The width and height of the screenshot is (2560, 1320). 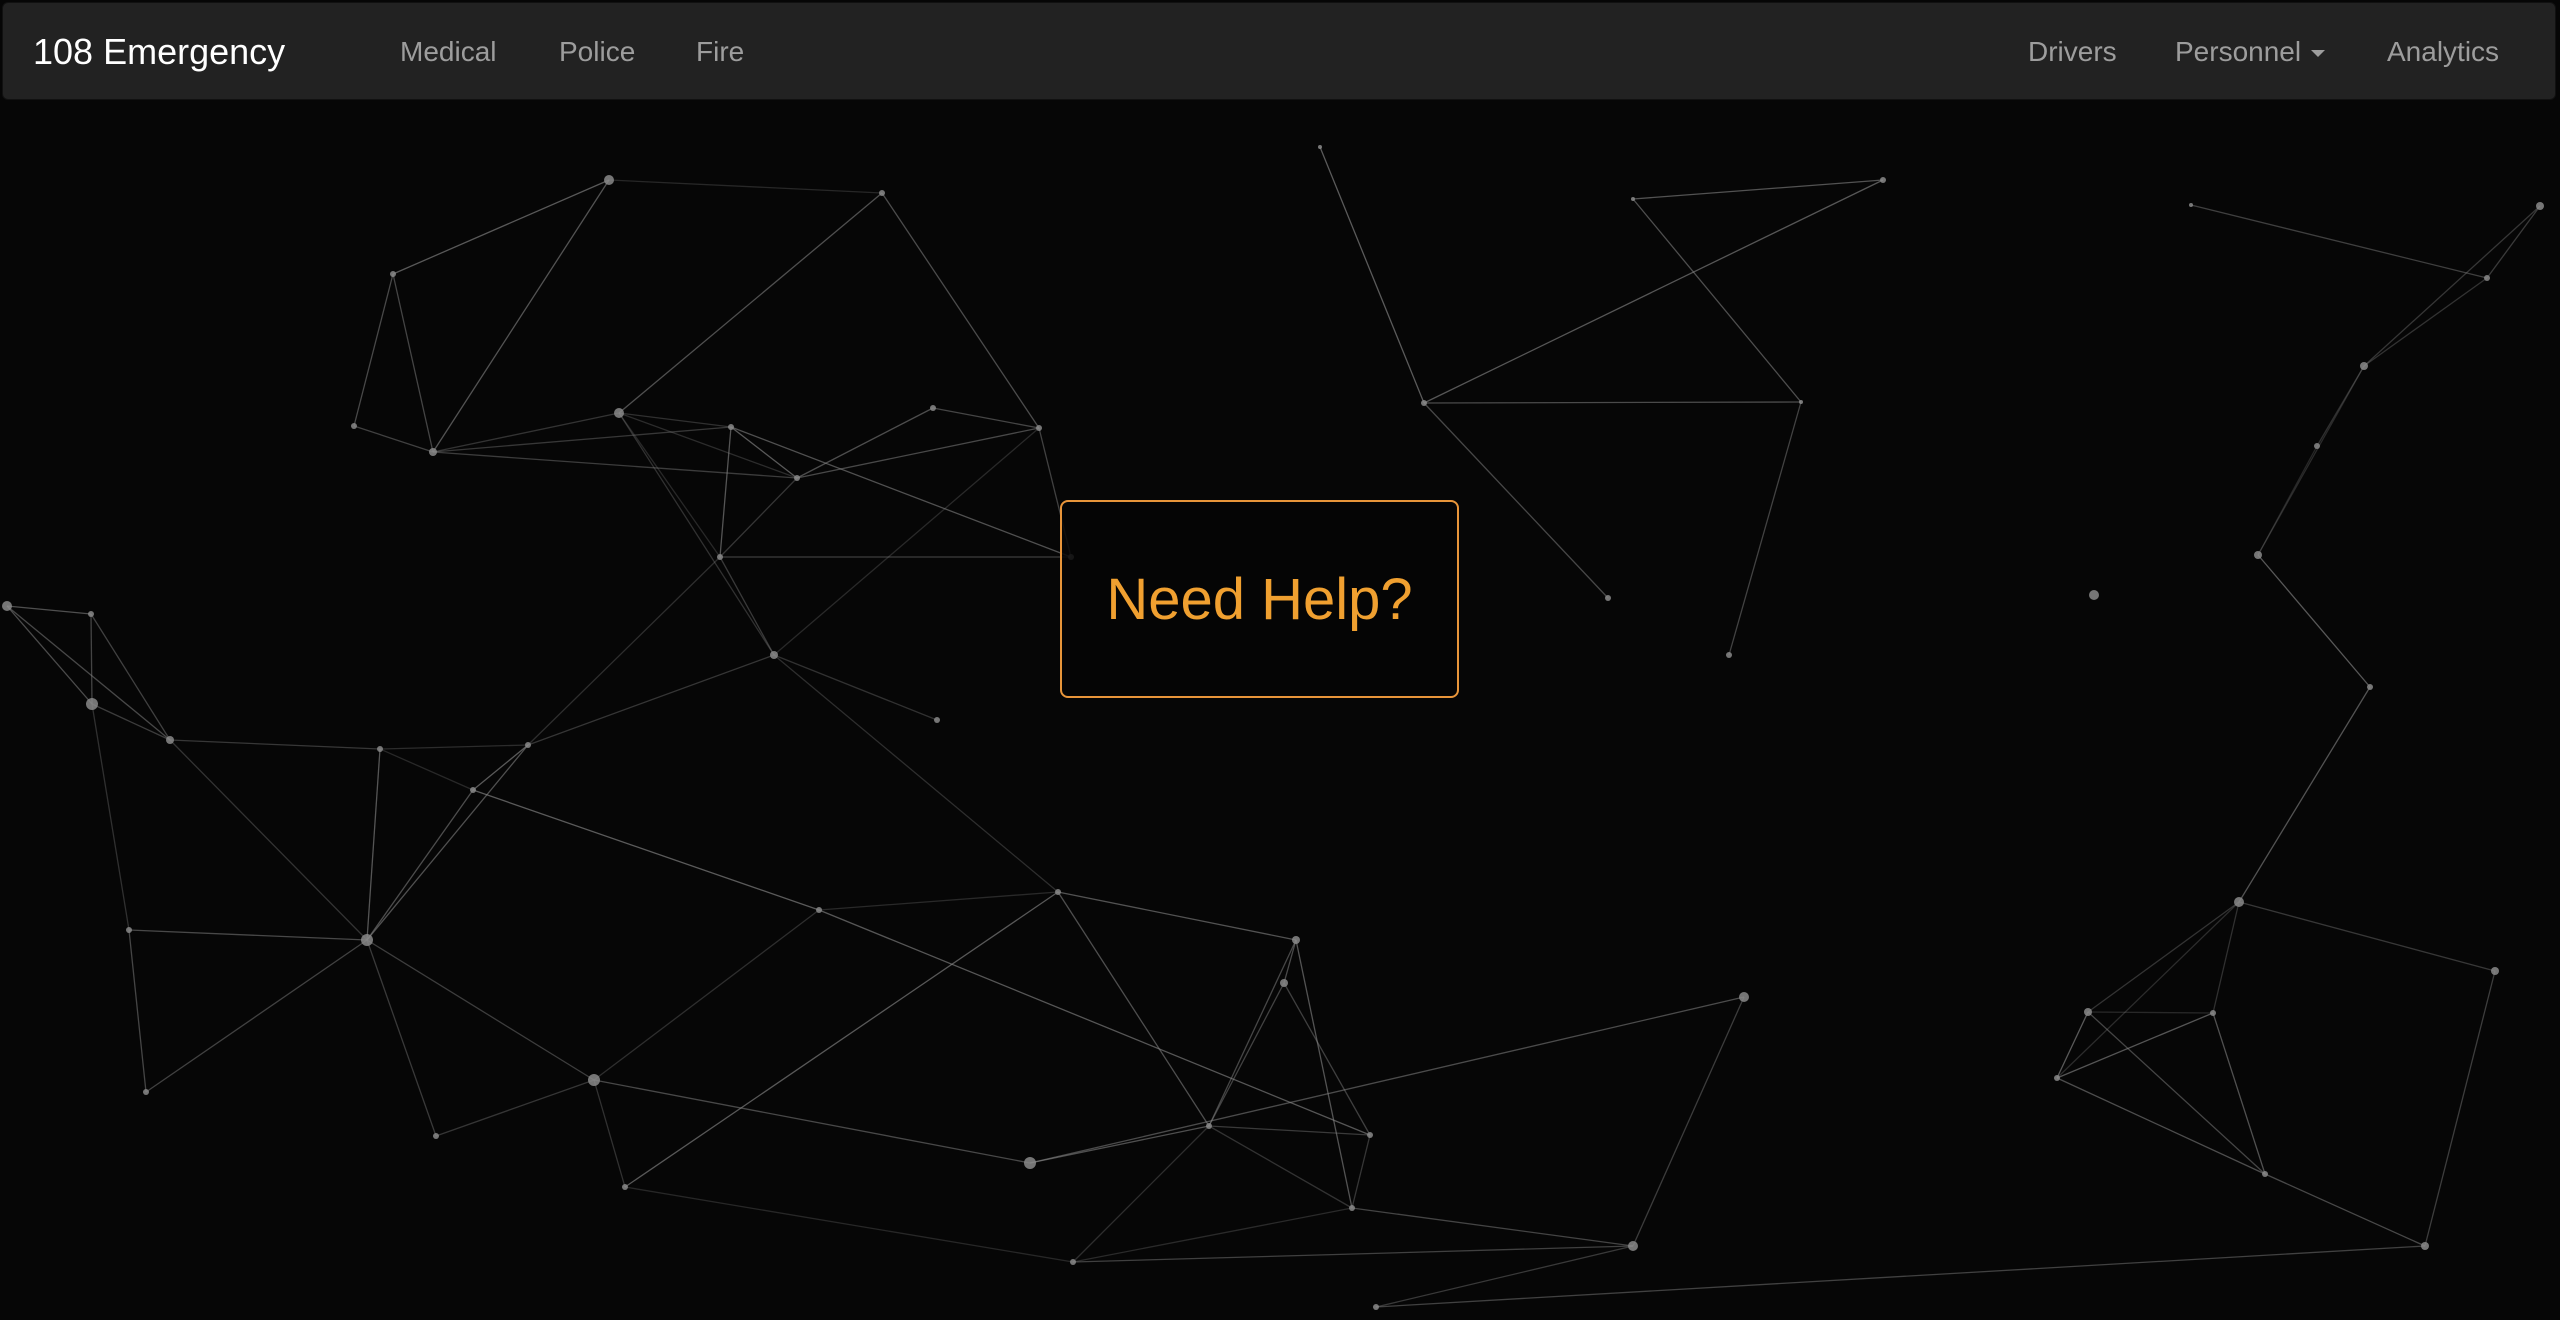 What do you see at coordinates (2443, 52) in the screenshot?
I see `nav-link-analytics: Analytics` at bounding box center [2443, 52].